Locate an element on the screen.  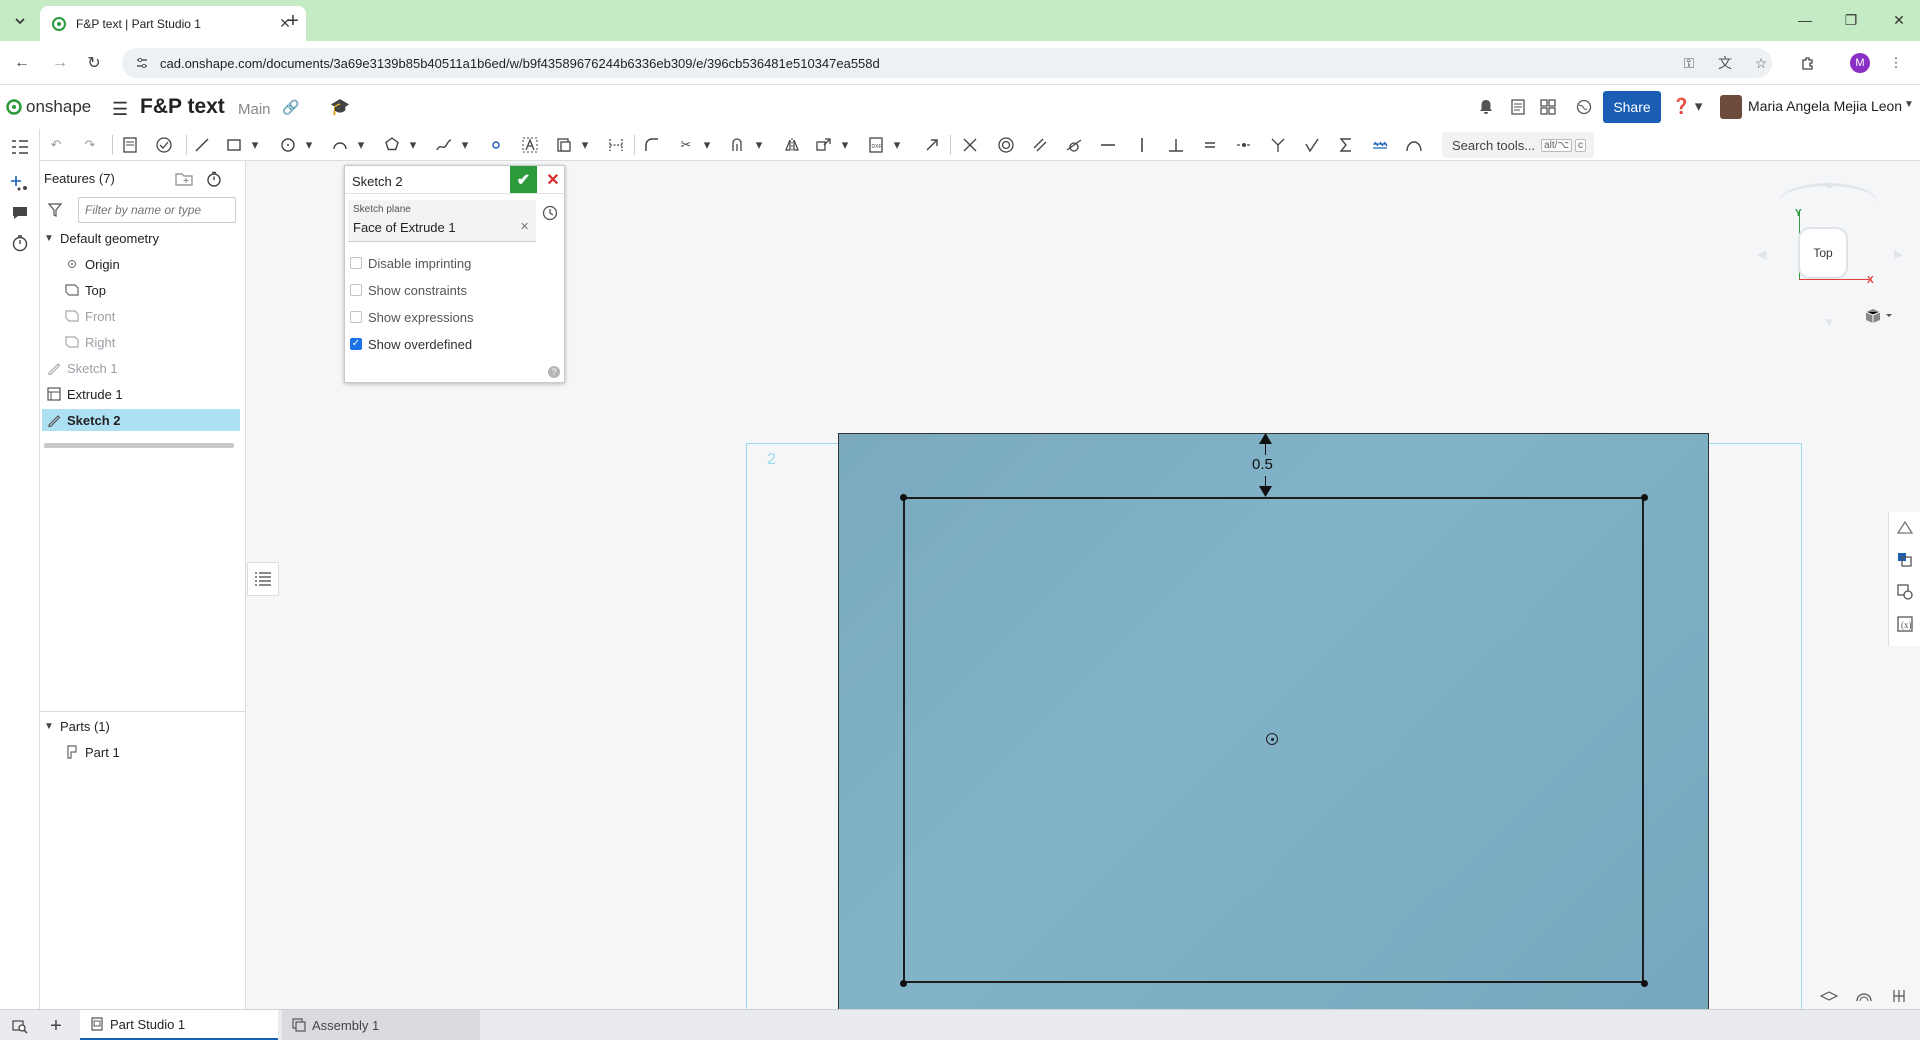
feature-extrude-1: Extrude 1 is located at coordinates (141, 394).